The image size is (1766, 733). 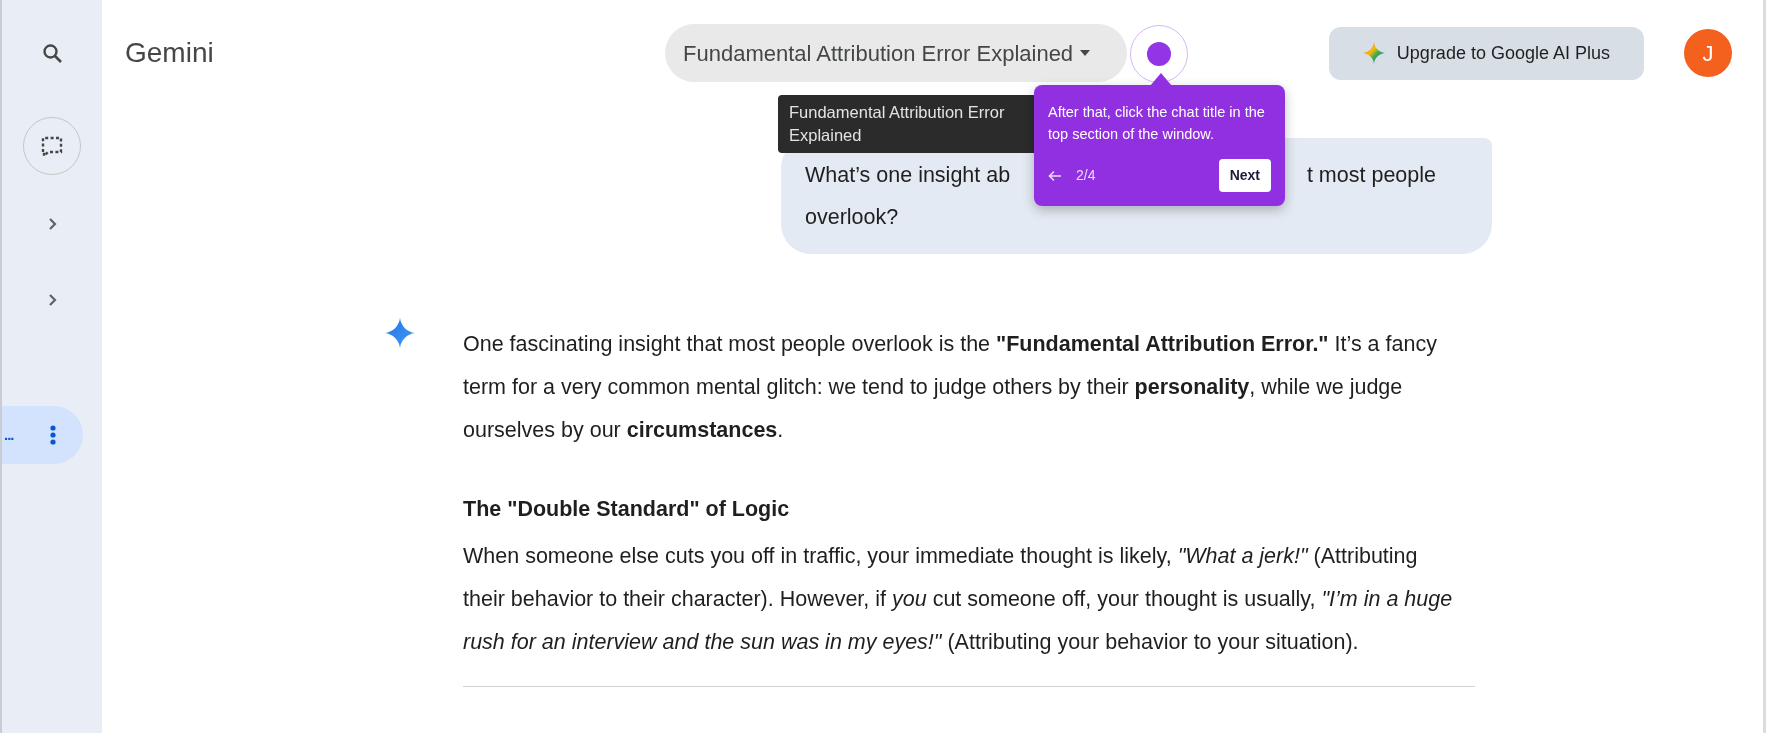 I want to click on back-arrow-icon, so click(x=1055, y=175).